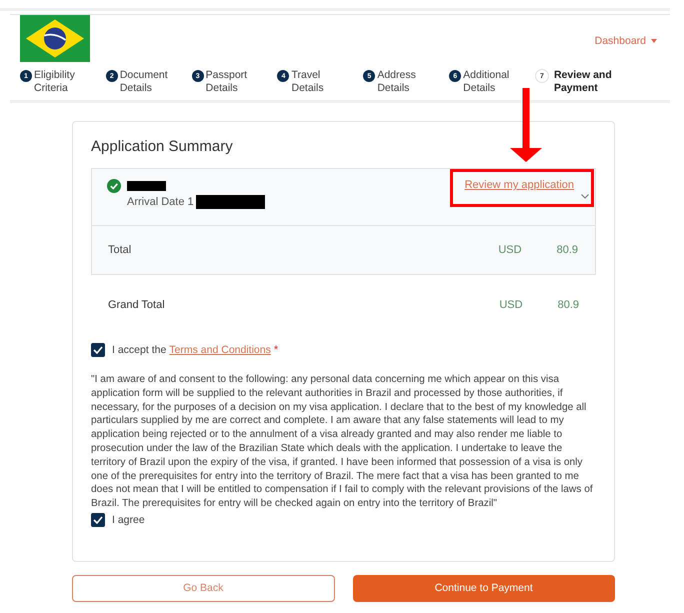 The width and height of the screenshot is (684, 613). What do you see at coordinates (486, 82) in the screenshot?
I see `step-label: Additional Details` at bounding box center [486, 82].